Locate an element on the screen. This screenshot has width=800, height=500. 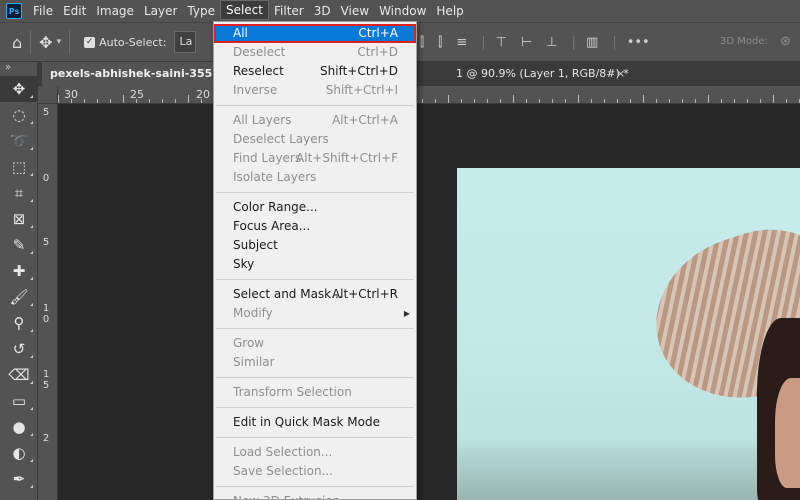
align-middle-icon: ⊢ is located at coordinates (526, 42).